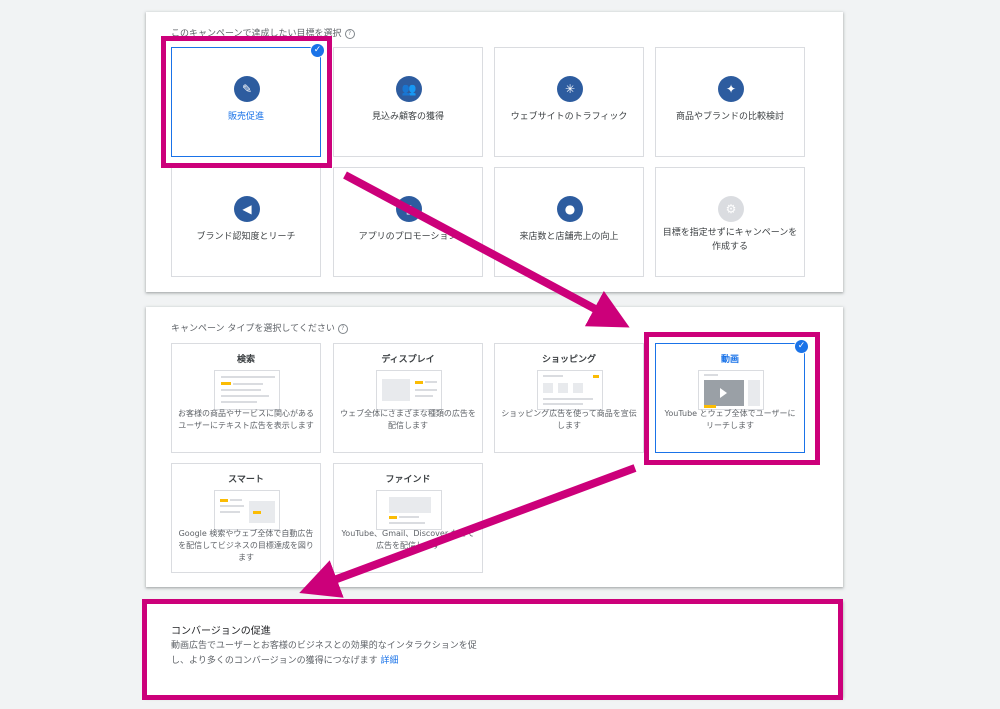 Image resolution: width=1000 pixels, height=709 pixels. Describe the element at coordinates (221, 631) in the screenshot. I see `conversion-title: コンバージョンの促進` at that location.